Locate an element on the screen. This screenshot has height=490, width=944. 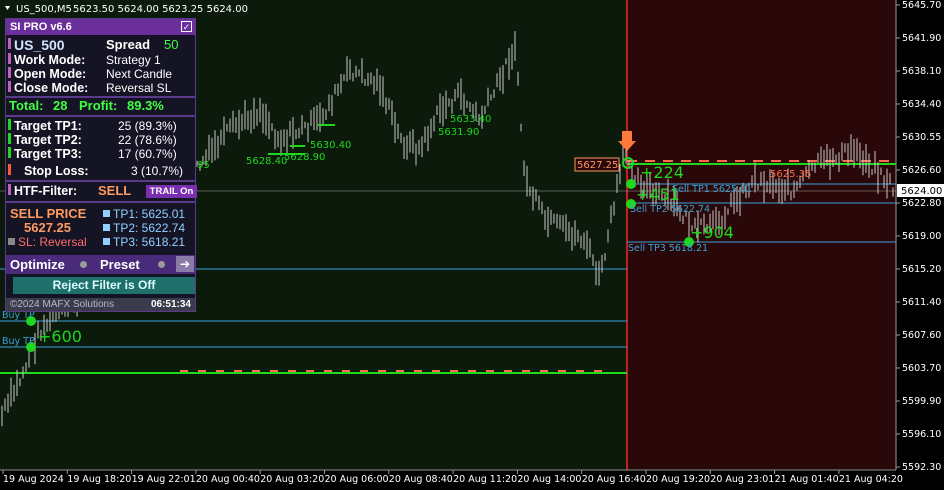
sl-label: Stop Loss: is located at coordinates (56, 171).